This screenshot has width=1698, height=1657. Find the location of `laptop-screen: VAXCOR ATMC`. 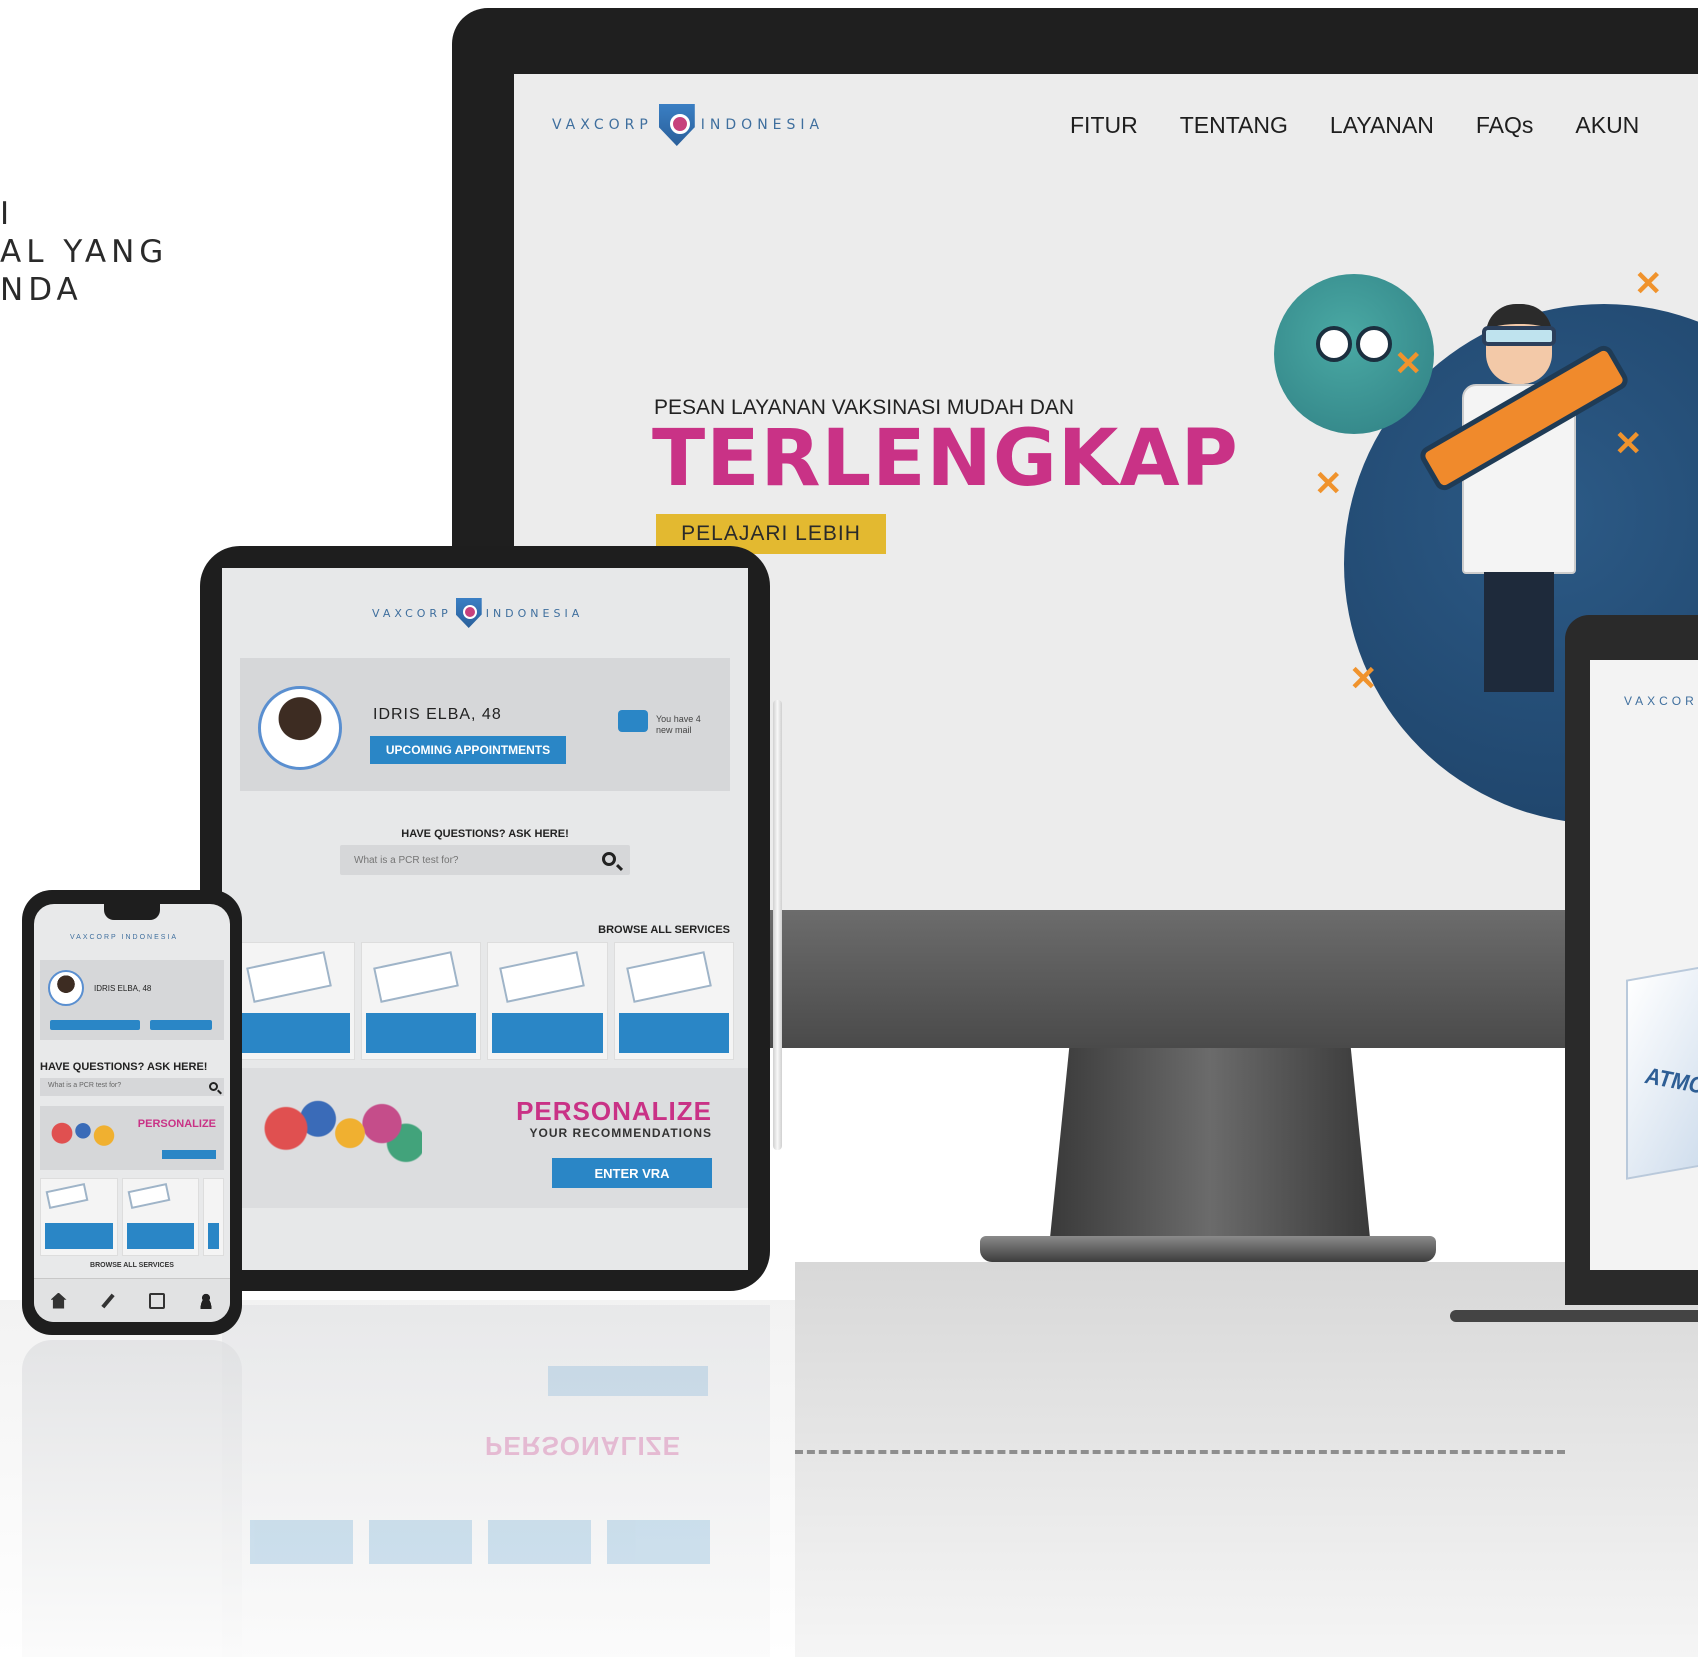

laptop-screen: VAXCOR ATMC is located at coordinates (1644, 965).